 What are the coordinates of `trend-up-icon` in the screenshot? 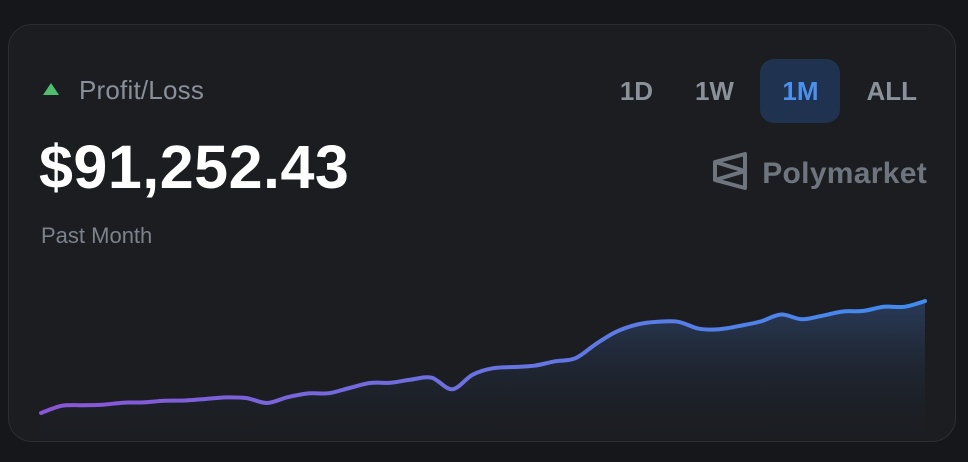 It's located at (51, 89).